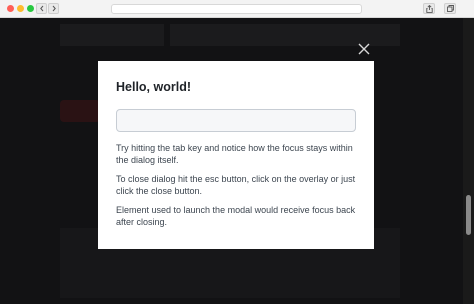 This screenshot has width=474, height=304. I want to click on forward-button, so click(53, 8).